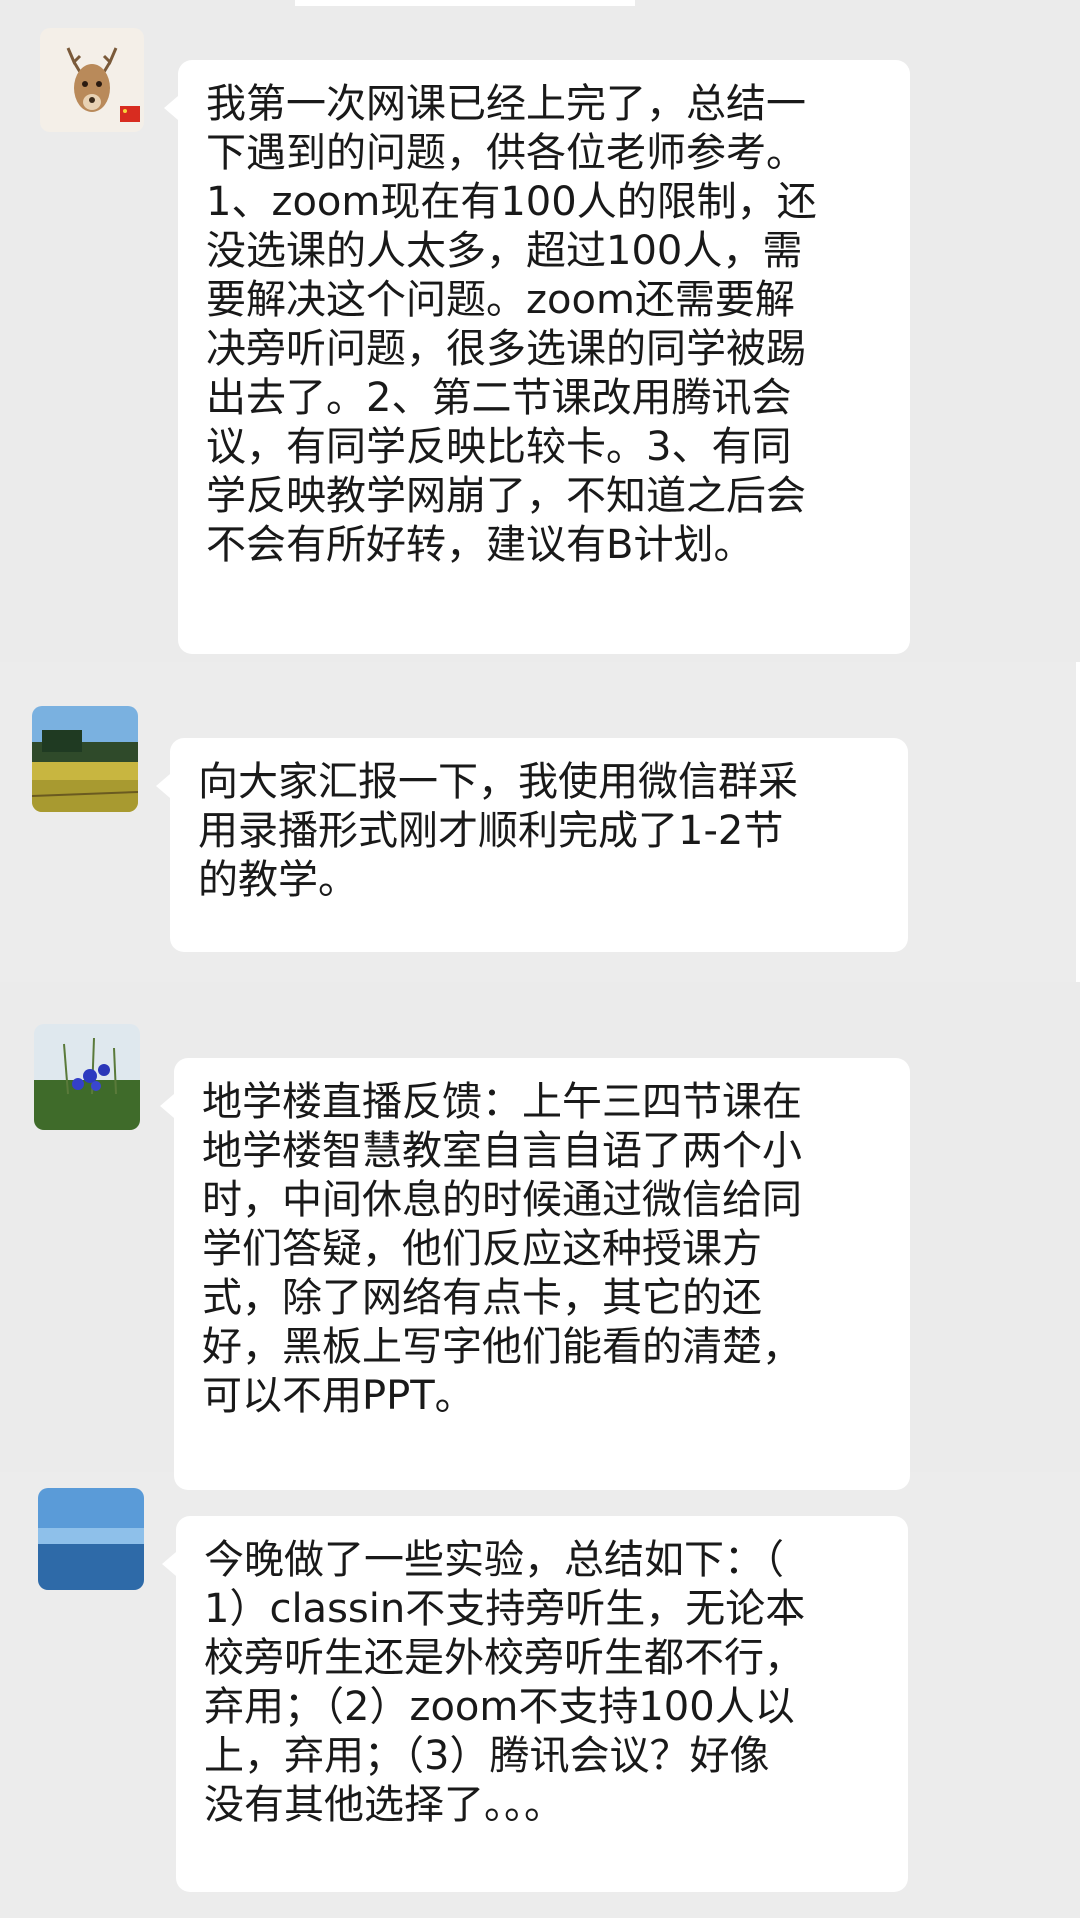 The height and width of the screenshot is (1918, 1080). I want to click on flower-icon, so click(87, 1077).